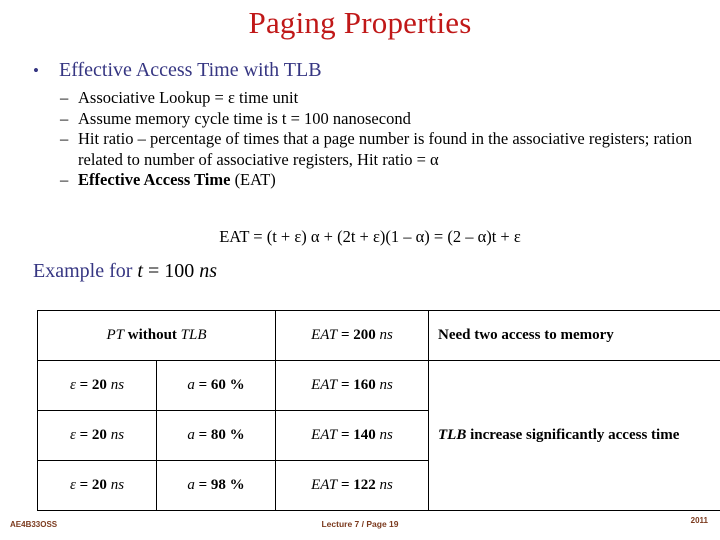 The image size is (720, 540). Describe the element at coordinates (115, 335) in the screenshot. I see `header-pt-label: PT` at that location.